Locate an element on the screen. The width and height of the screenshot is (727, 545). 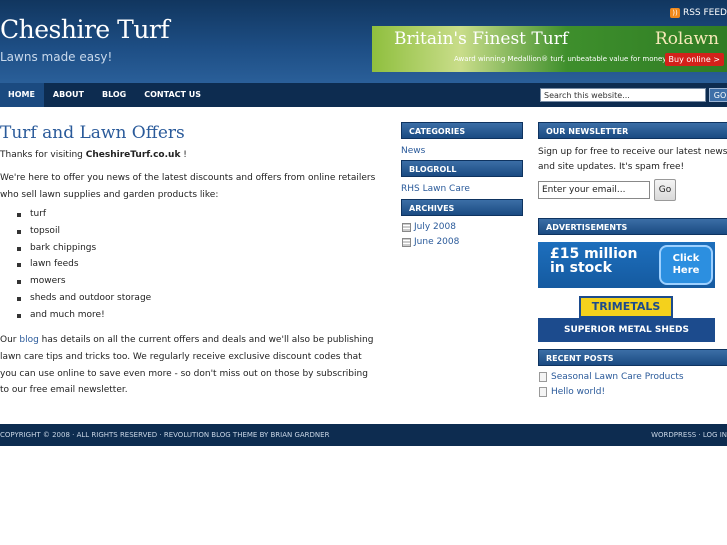
ad-15-million: £15 million in stock Click Here is located at coordinates (626, 265).